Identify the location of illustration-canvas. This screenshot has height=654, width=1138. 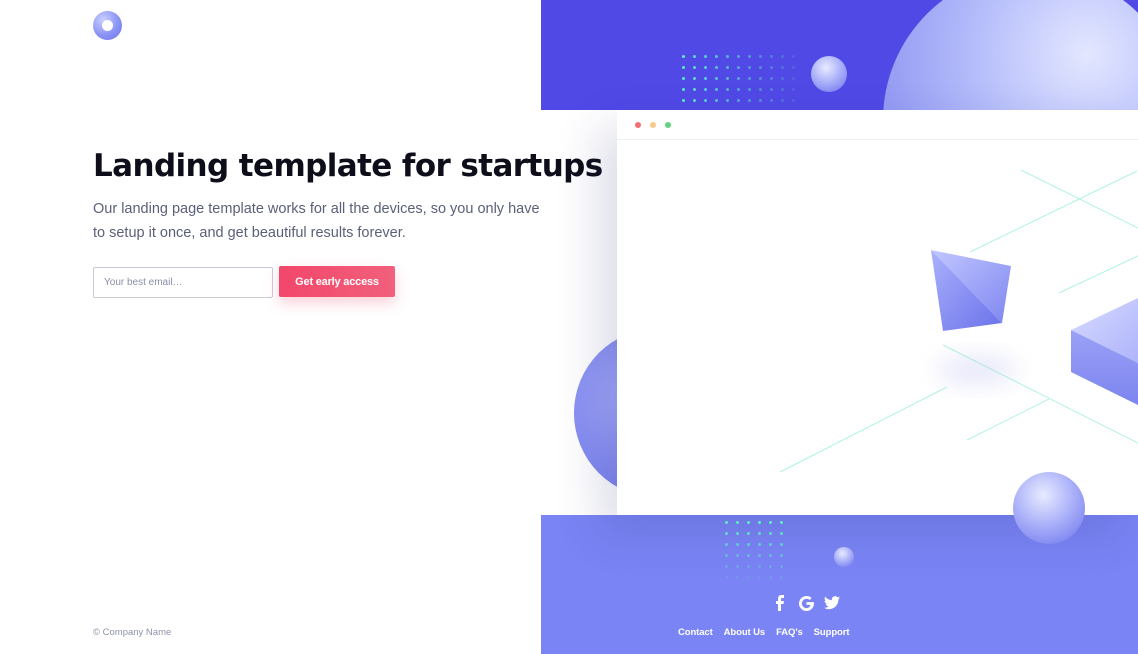
(958, 321).